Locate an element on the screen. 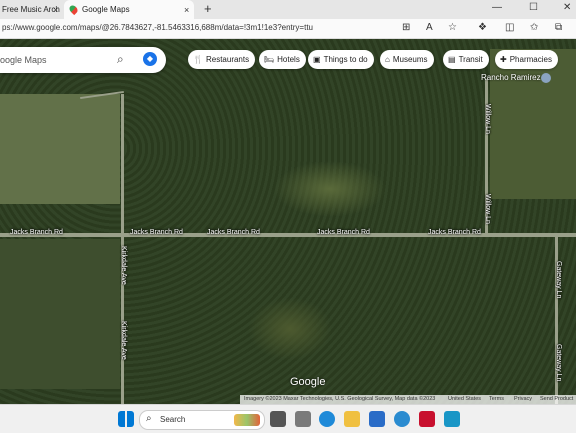 The width and height of the screenshot is (576, 433). chip-label: Museums is located at coordinates (410, 59).